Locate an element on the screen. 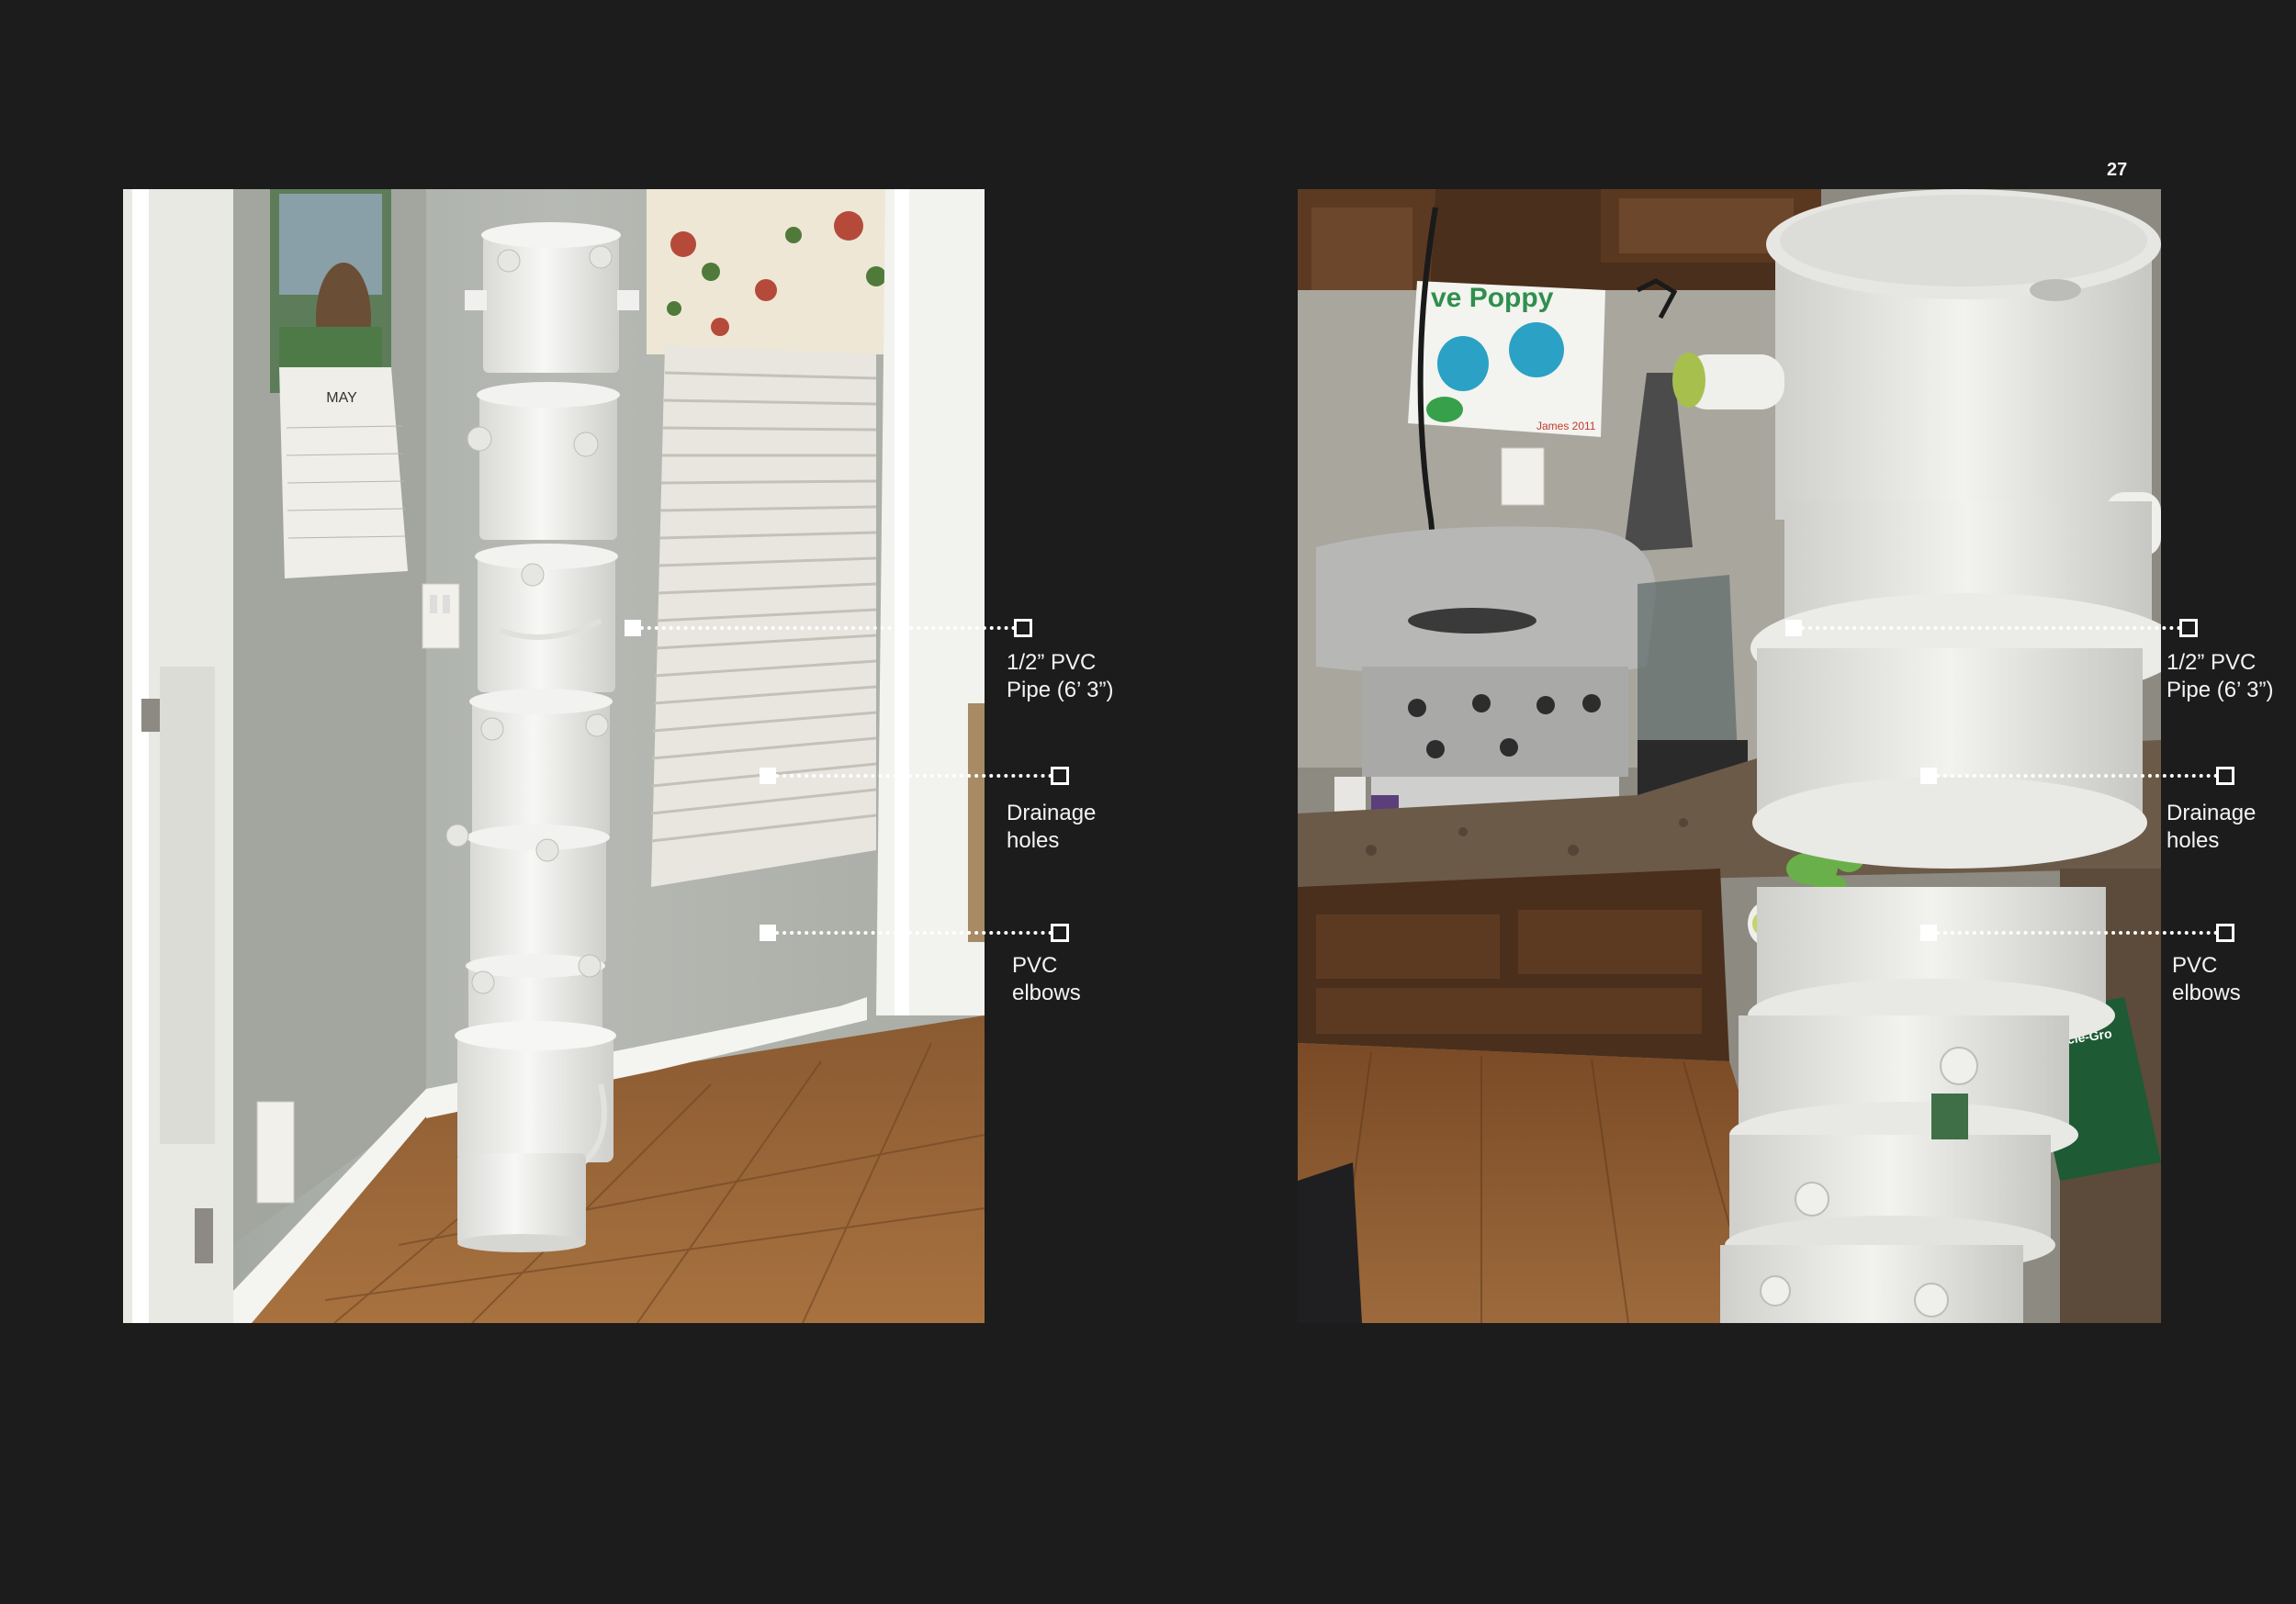  label-pvc-pipe-left: 1/2” PVC Pipe (6’ 3”) is located at coordinates (1060, 676).